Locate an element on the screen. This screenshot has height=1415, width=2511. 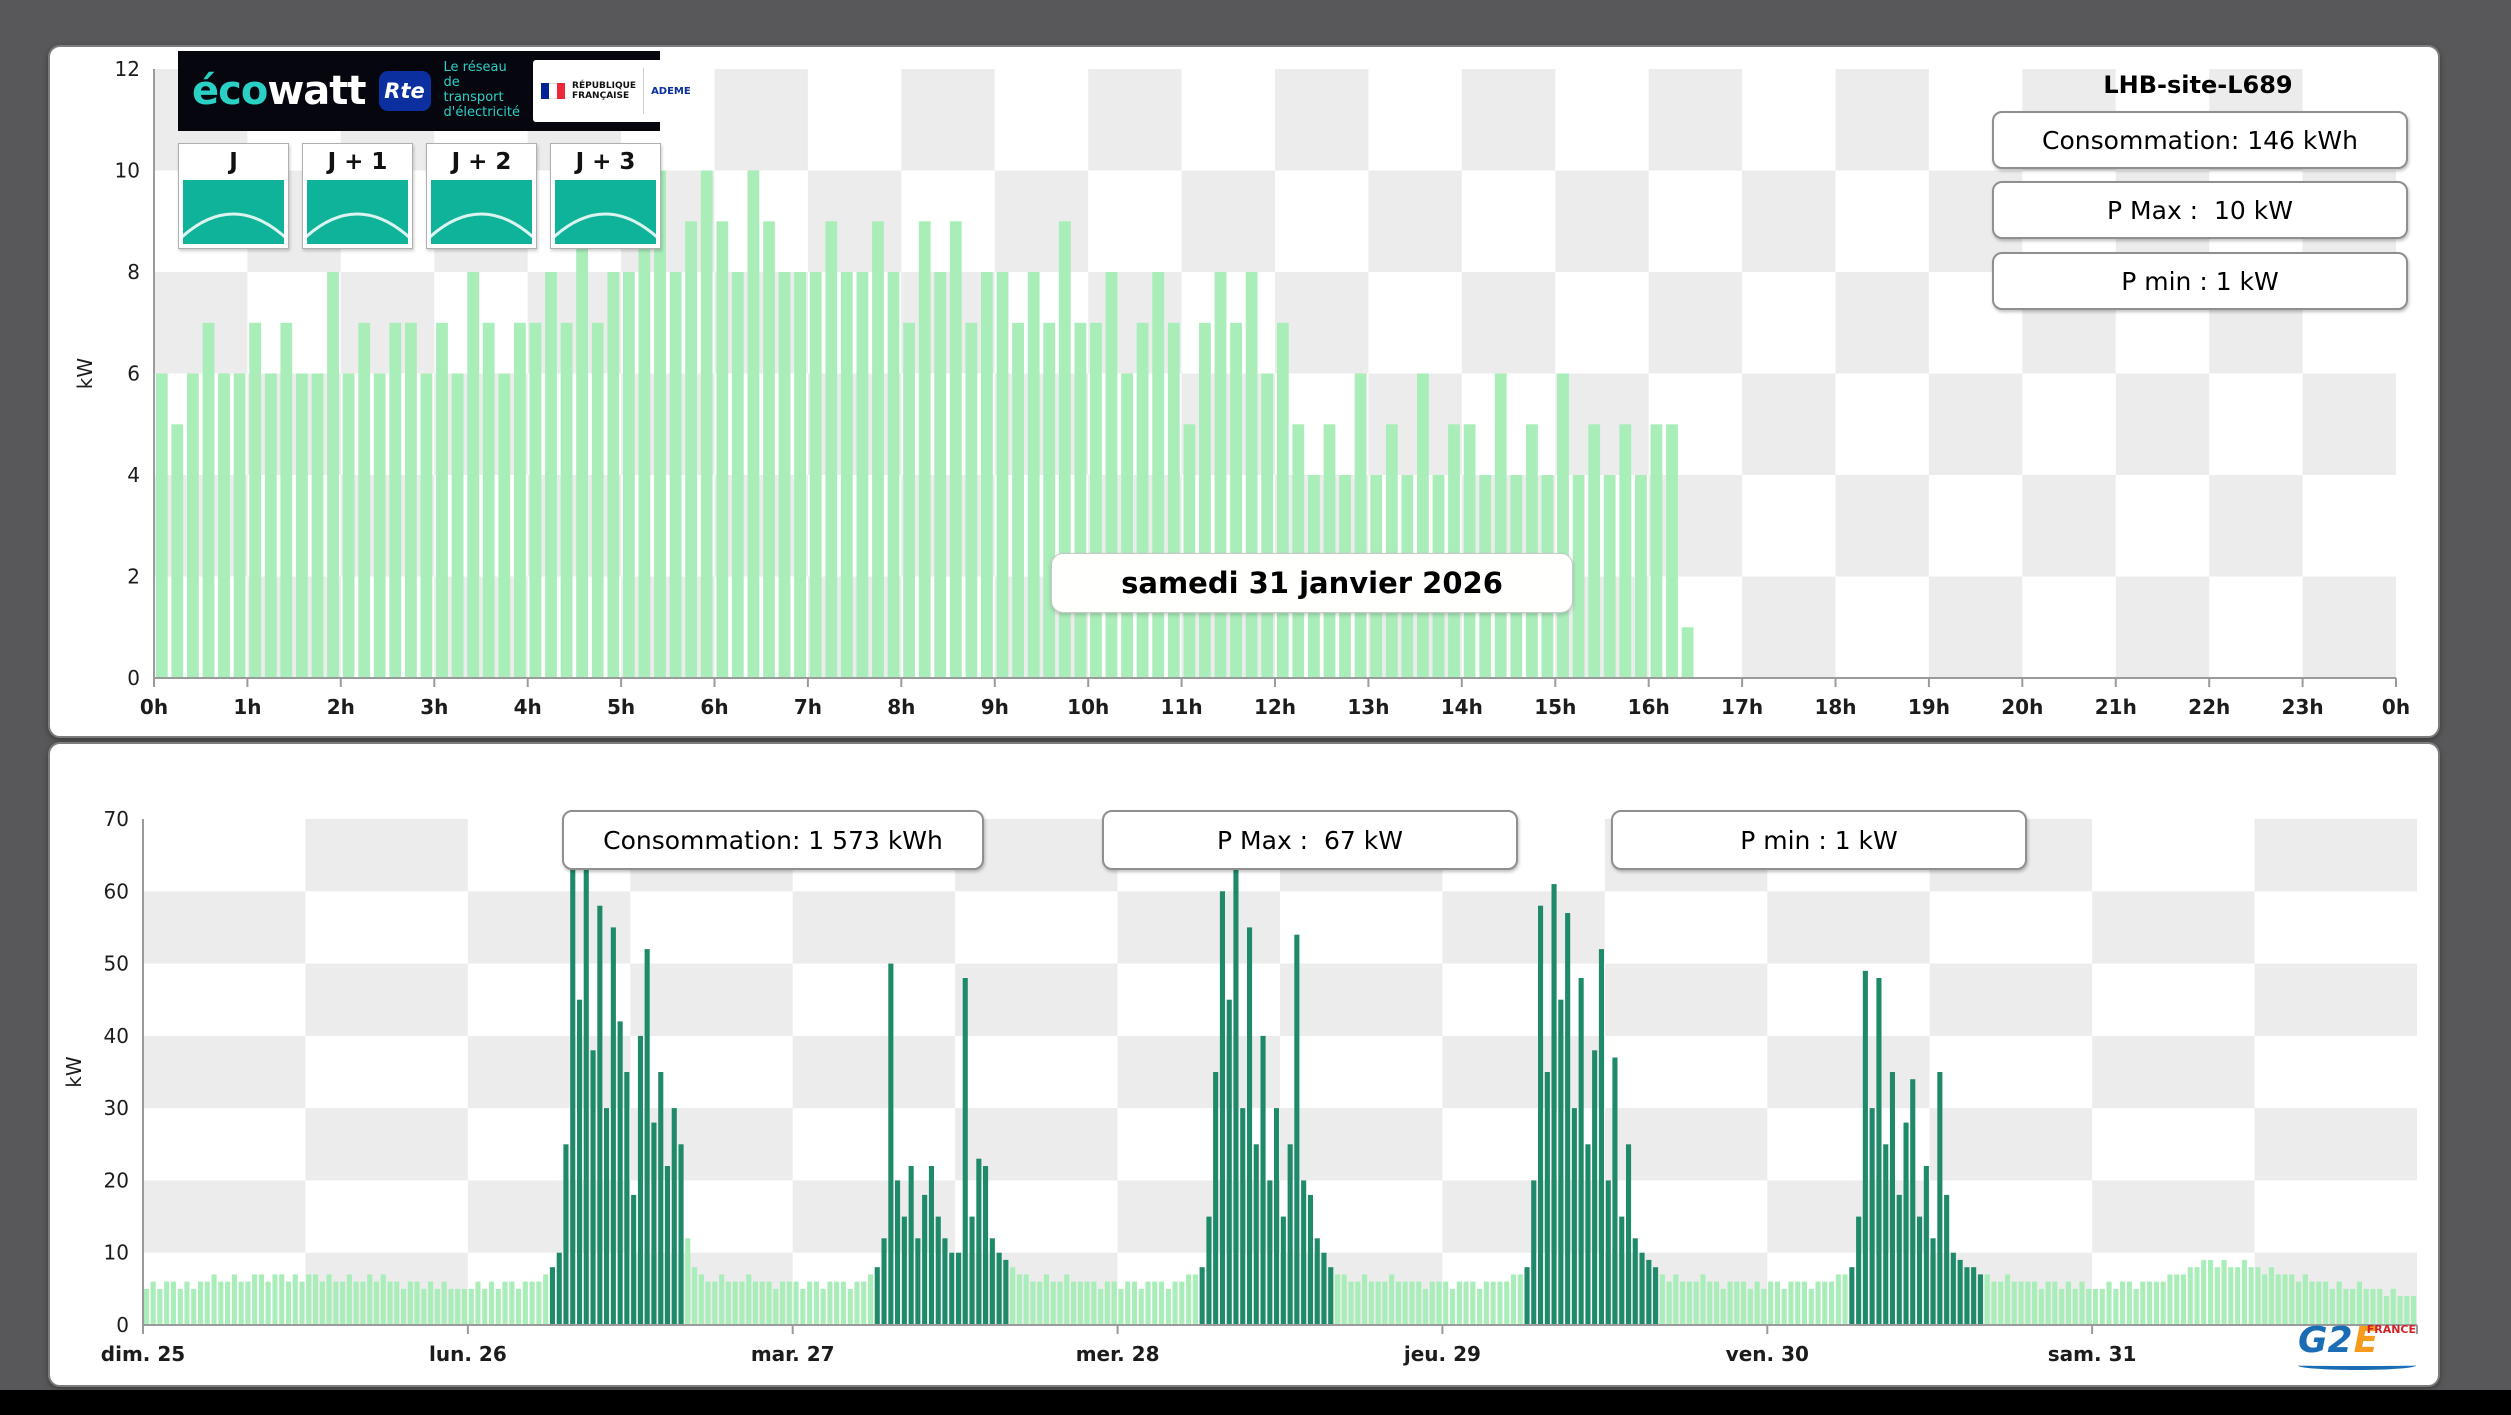
weekly-consumption-stat: Consommation: 1 573 kWh is located at coordinates (773, 840).